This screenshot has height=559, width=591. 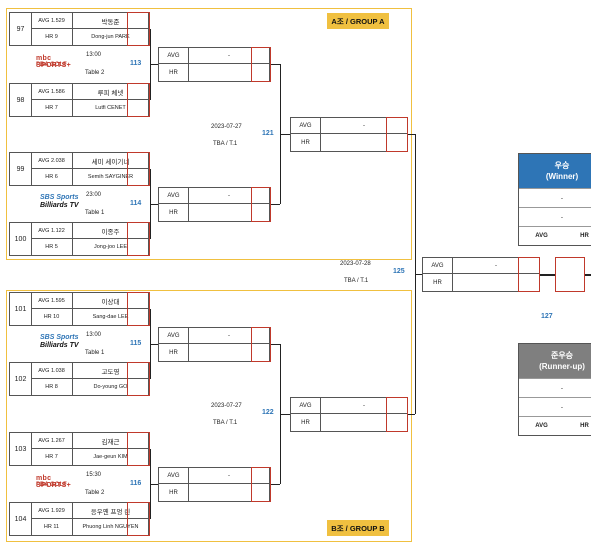 I want to click on player-seed: 98, so click(x=21, y=100).